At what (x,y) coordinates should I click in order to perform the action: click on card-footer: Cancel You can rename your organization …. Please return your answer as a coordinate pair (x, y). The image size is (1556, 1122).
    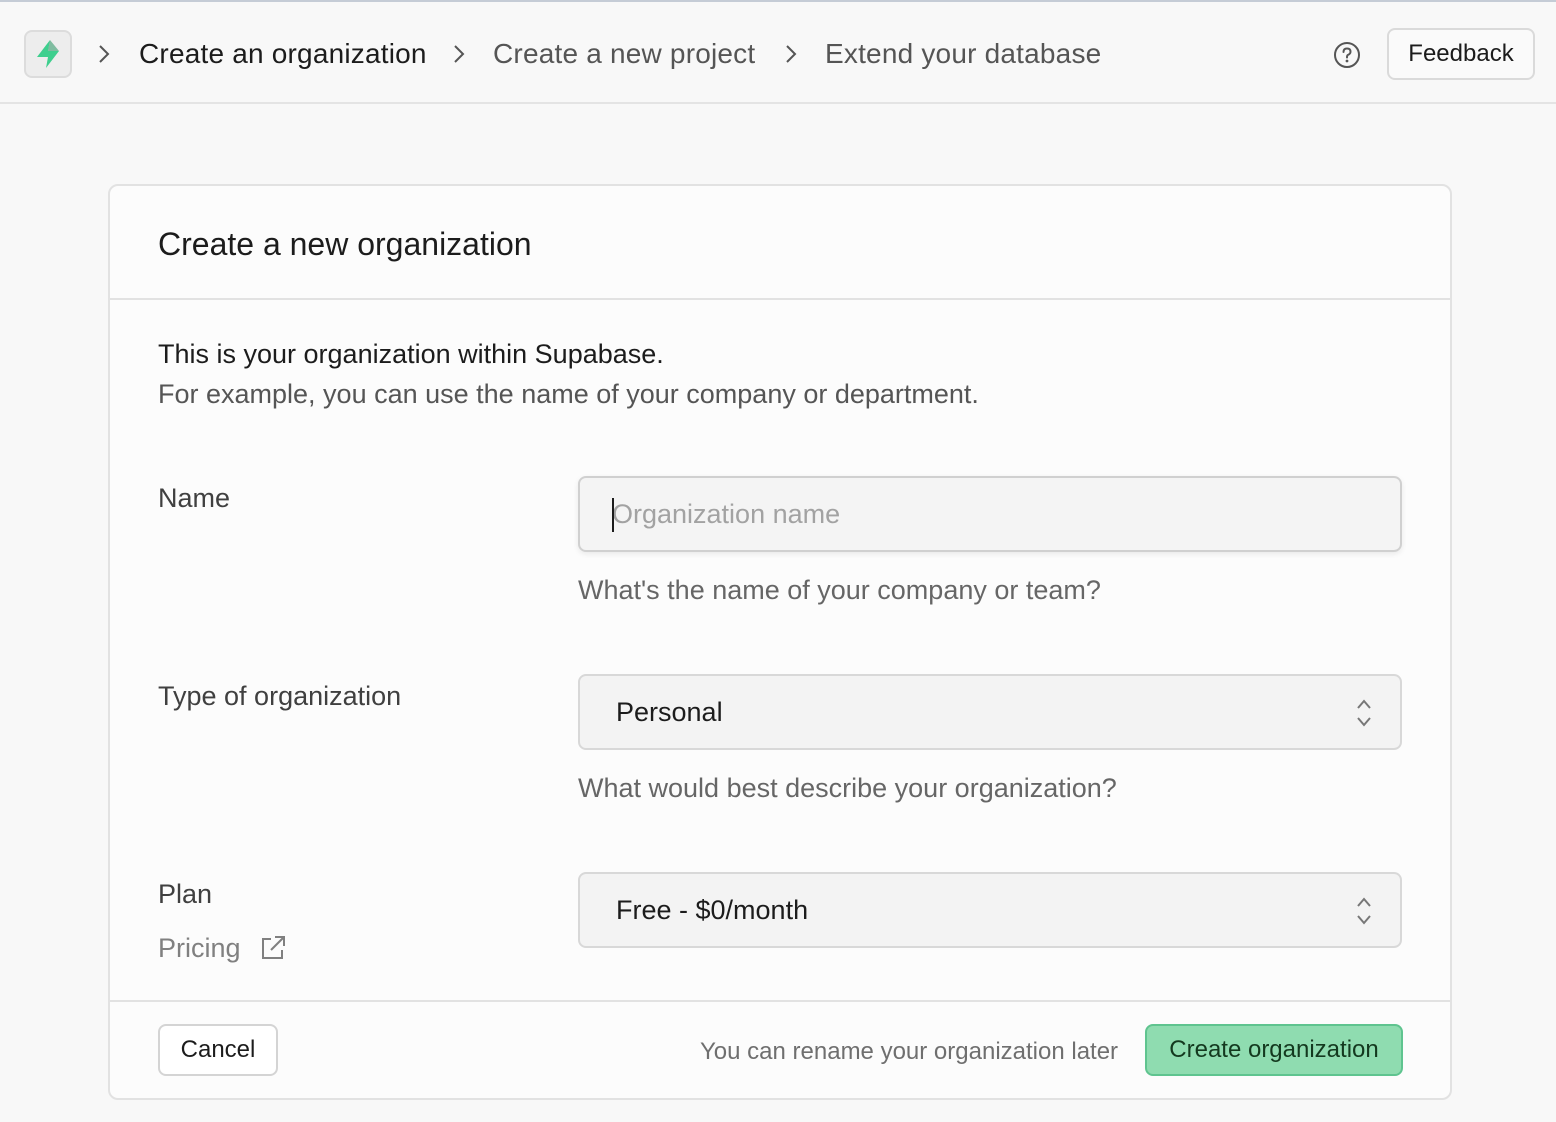
    Looking at the image, I should click on (780, 1049).